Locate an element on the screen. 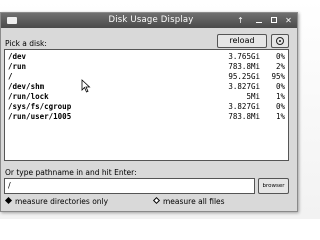  disk-size: 95.25Gi is located at coordinates (244, 76).